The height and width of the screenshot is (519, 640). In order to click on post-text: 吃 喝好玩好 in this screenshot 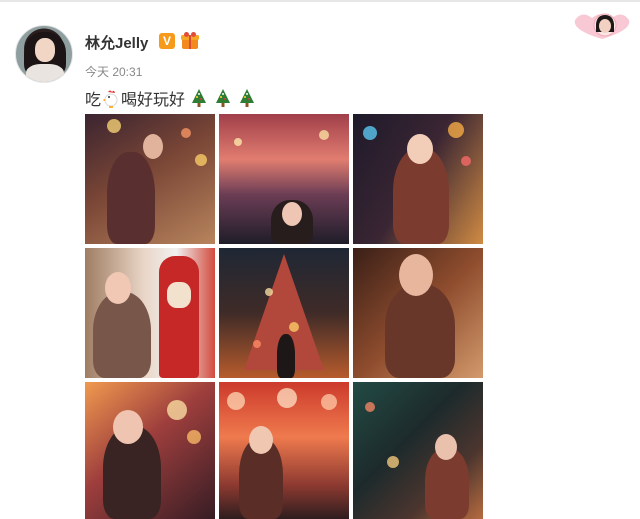, I will do `click(171, 98)`.